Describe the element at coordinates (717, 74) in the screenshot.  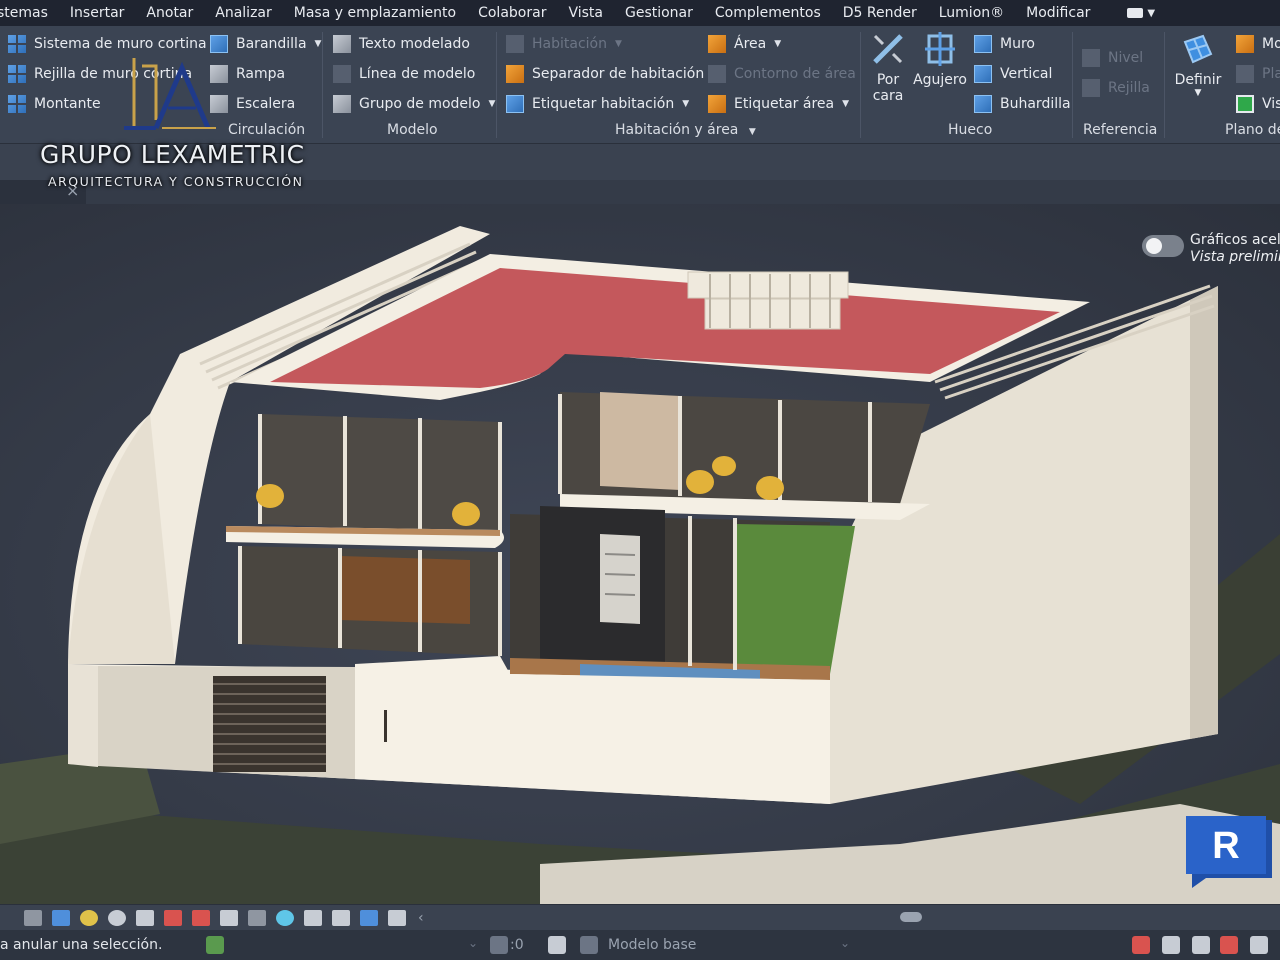
I see `area-boundary-icon` at that location.